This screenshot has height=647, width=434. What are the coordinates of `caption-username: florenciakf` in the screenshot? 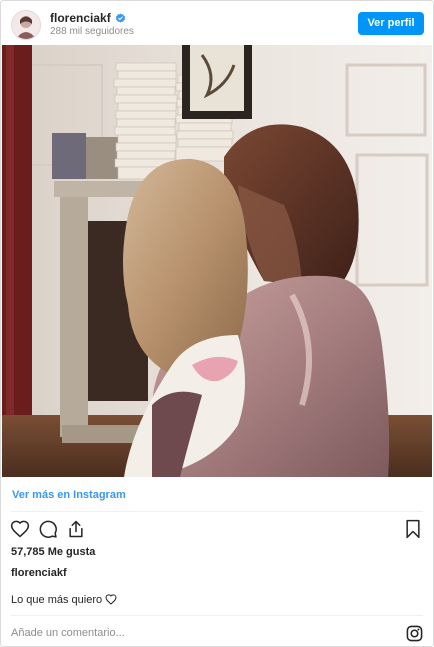 It's located at (39, 573).